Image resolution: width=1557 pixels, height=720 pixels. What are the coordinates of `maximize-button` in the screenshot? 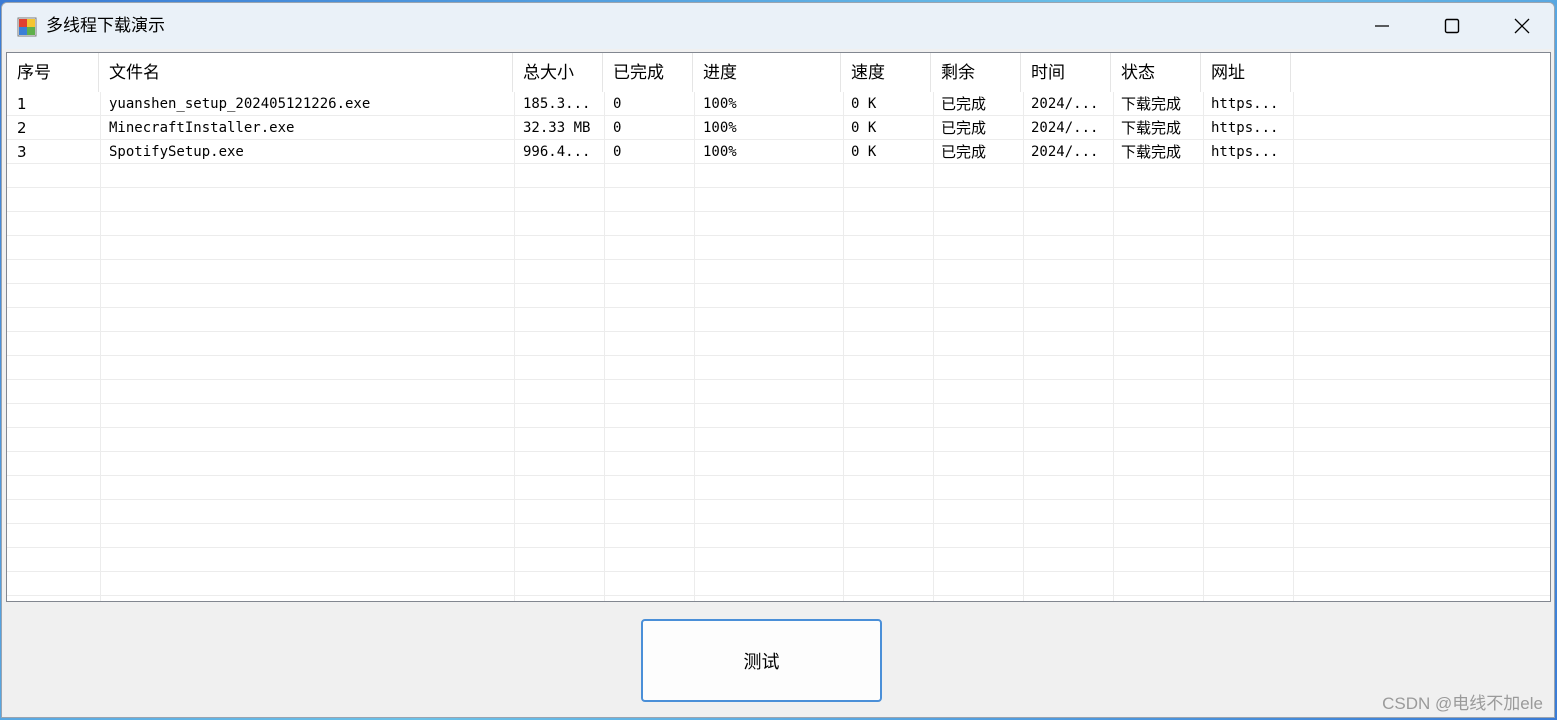 It's located at (1452, 26).